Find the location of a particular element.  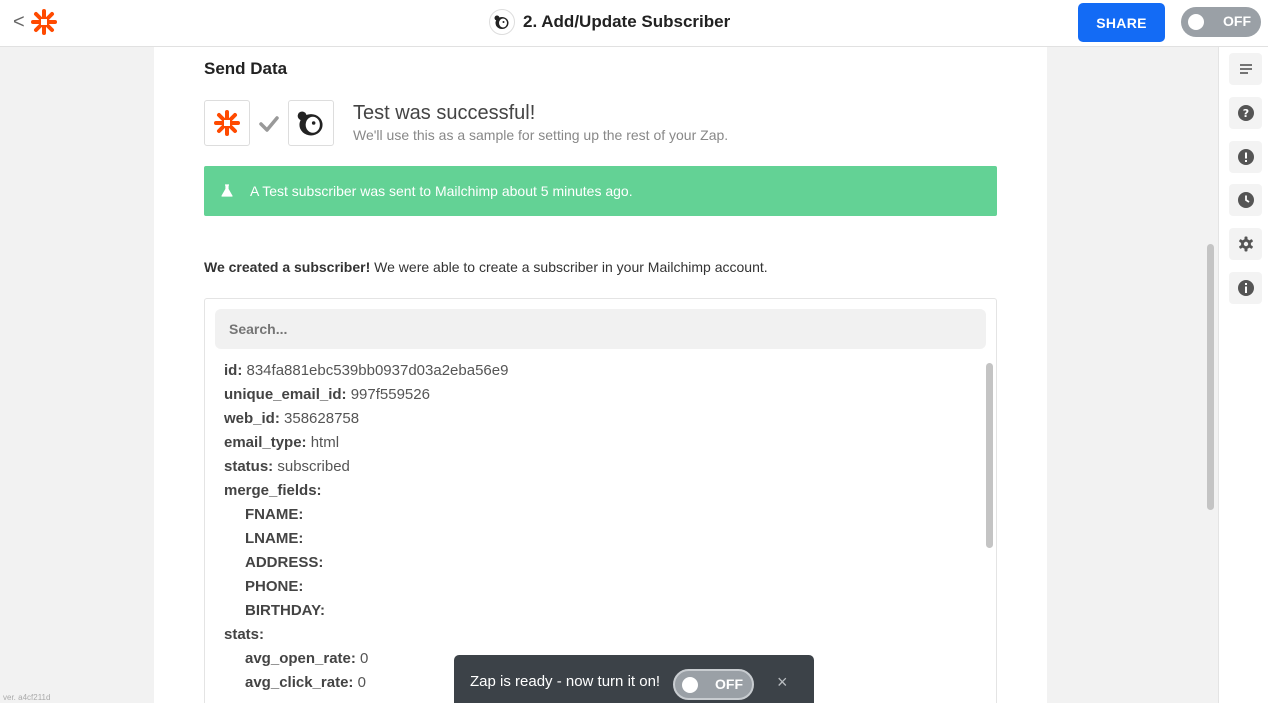

field-value: 834fa881ebc539bb0937d03a2eba56e9 is located at coordinates (375, 370).